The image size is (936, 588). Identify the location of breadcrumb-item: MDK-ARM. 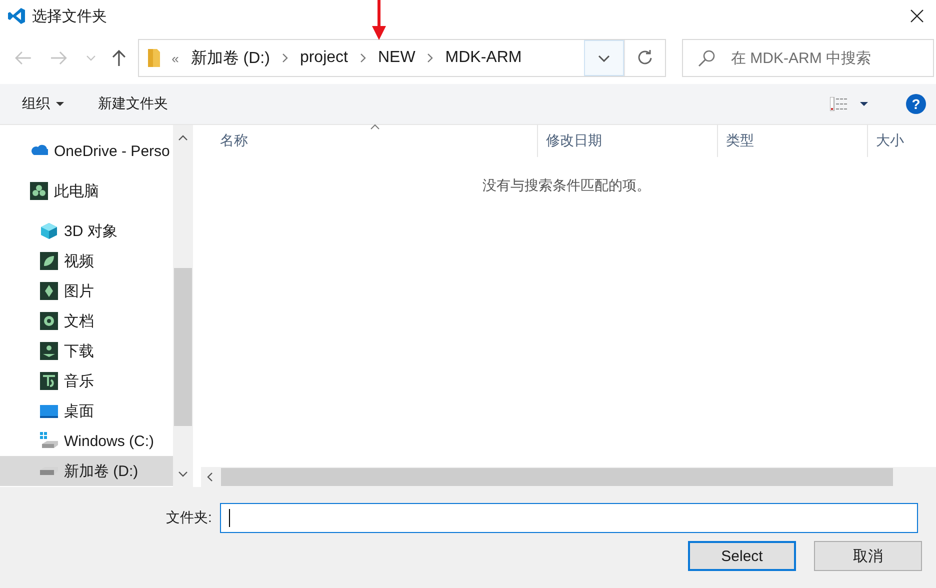
(483, 58).